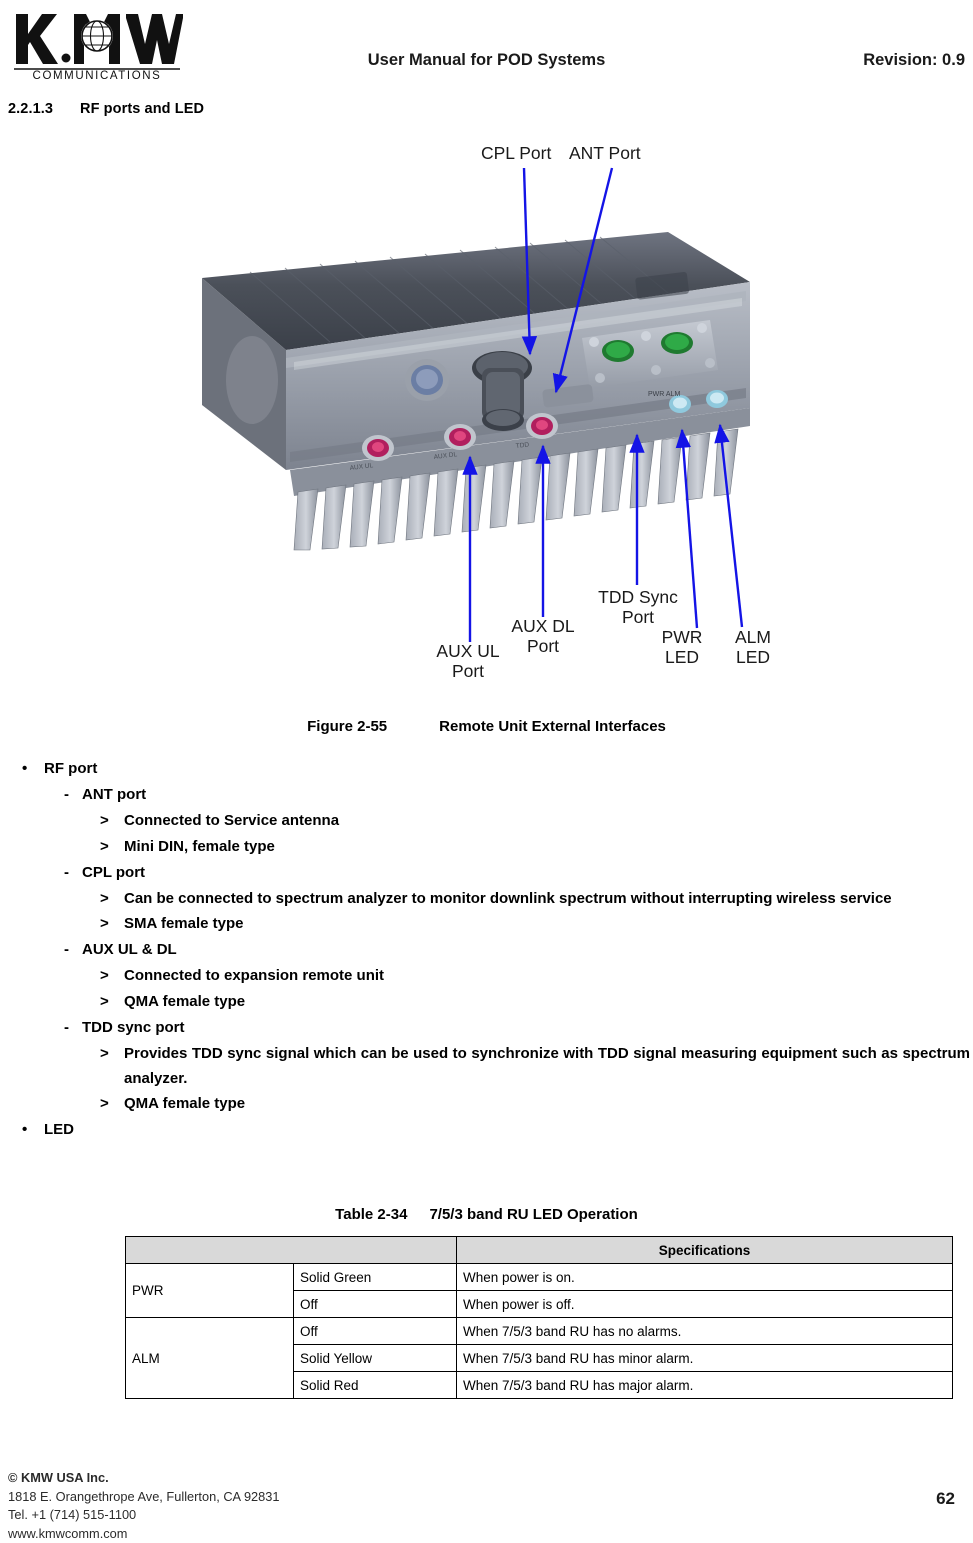  I want to click on footer-line-4: www.kmwcomm.com, so click(144, 1534).